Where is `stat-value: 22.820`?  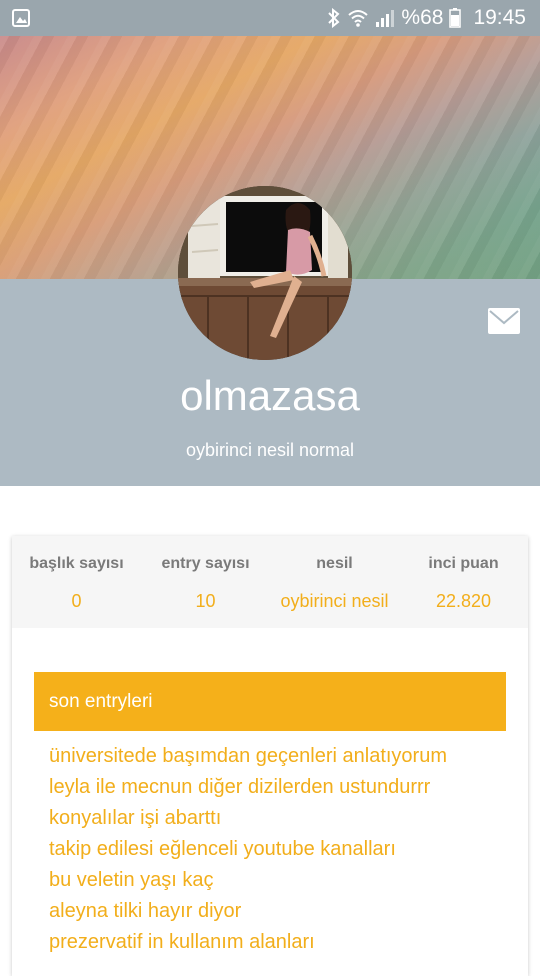 stat-value: 22.820 is located at coordinates (463, 601).